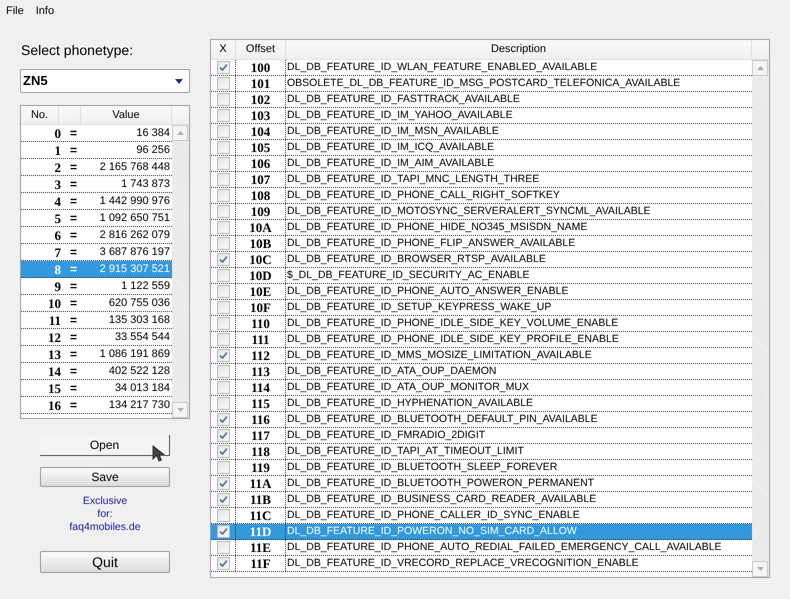  I want to click on table-row: 112 DL_DB_FEATURE_ID_MMS_MOSIZE_LIMITATION_AVAILABLE, so click(481, 356).